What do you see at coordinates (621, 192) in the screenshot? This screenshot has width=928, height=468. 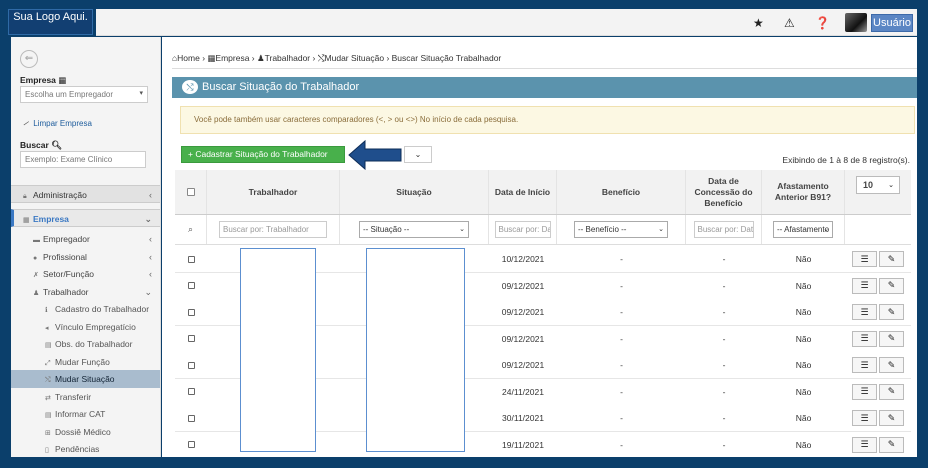 I see `col-beneficio: Benefício` at bounding box center [621, 192].